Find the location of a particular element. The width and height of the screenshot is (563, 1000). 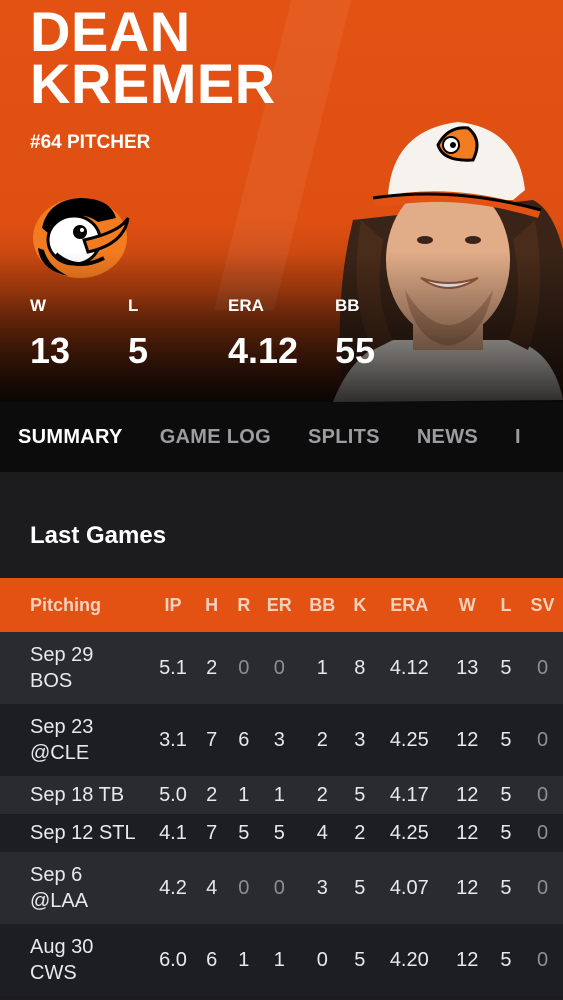

column-header: L is located at coordinates (506, 605).